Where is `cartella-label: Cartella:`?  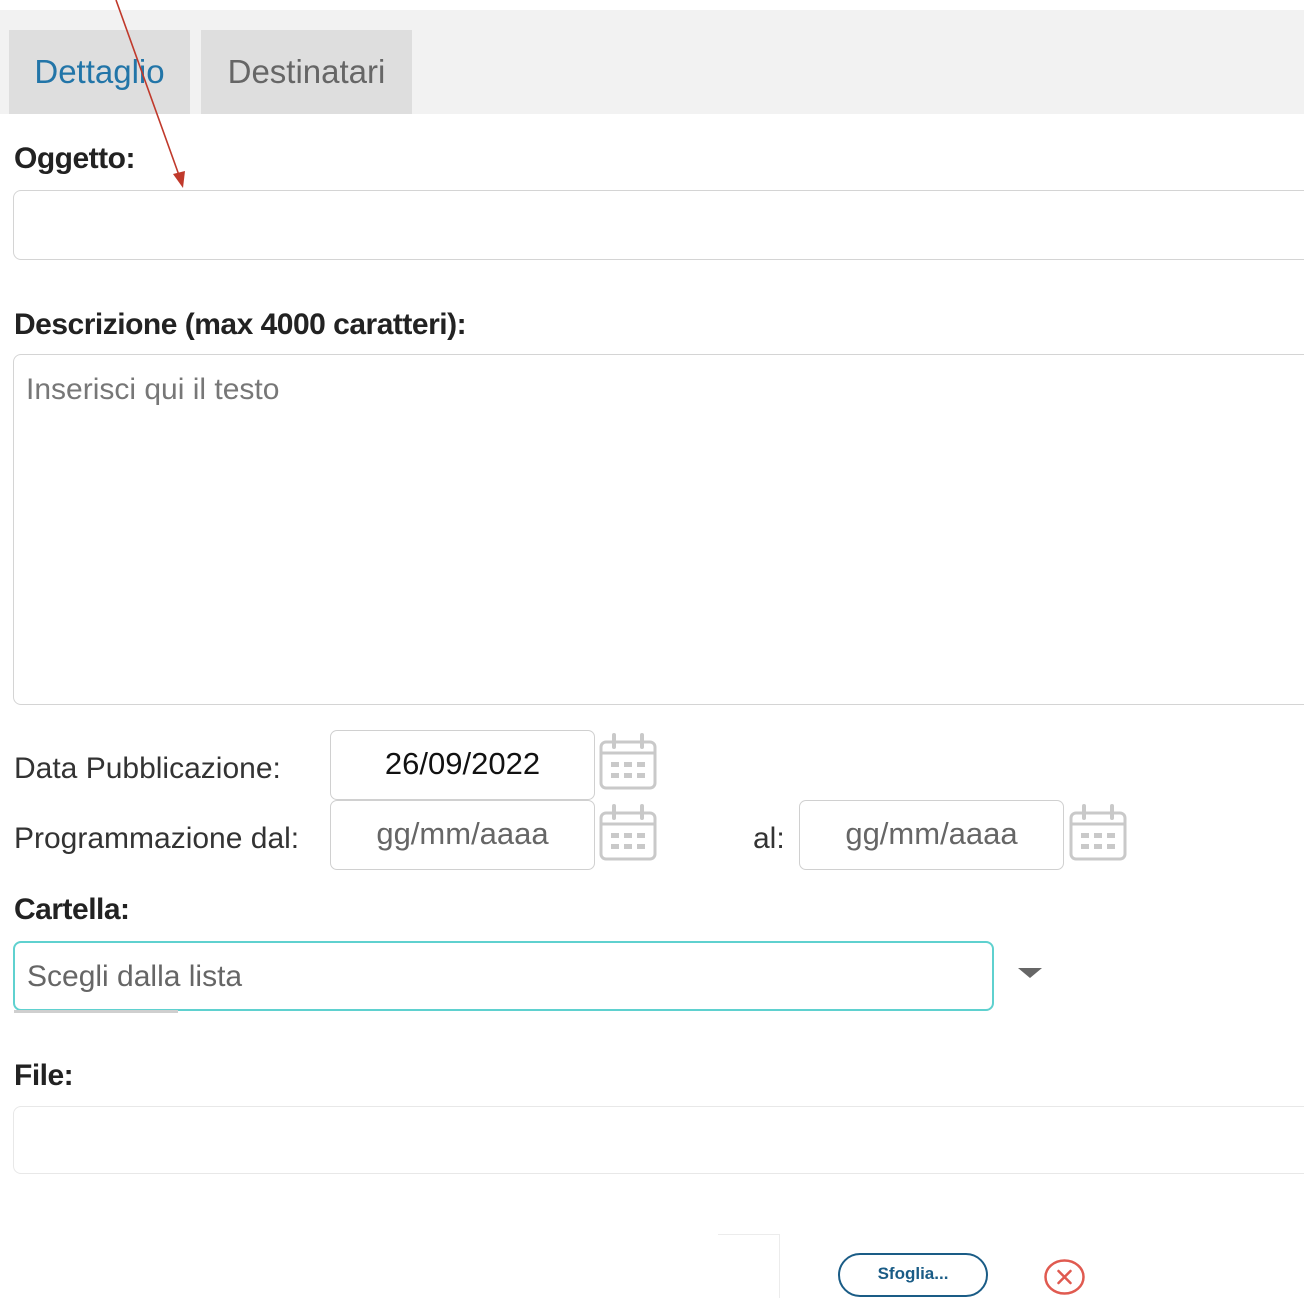 cartella-label: Cartella: is located at coordinates (72, 909).